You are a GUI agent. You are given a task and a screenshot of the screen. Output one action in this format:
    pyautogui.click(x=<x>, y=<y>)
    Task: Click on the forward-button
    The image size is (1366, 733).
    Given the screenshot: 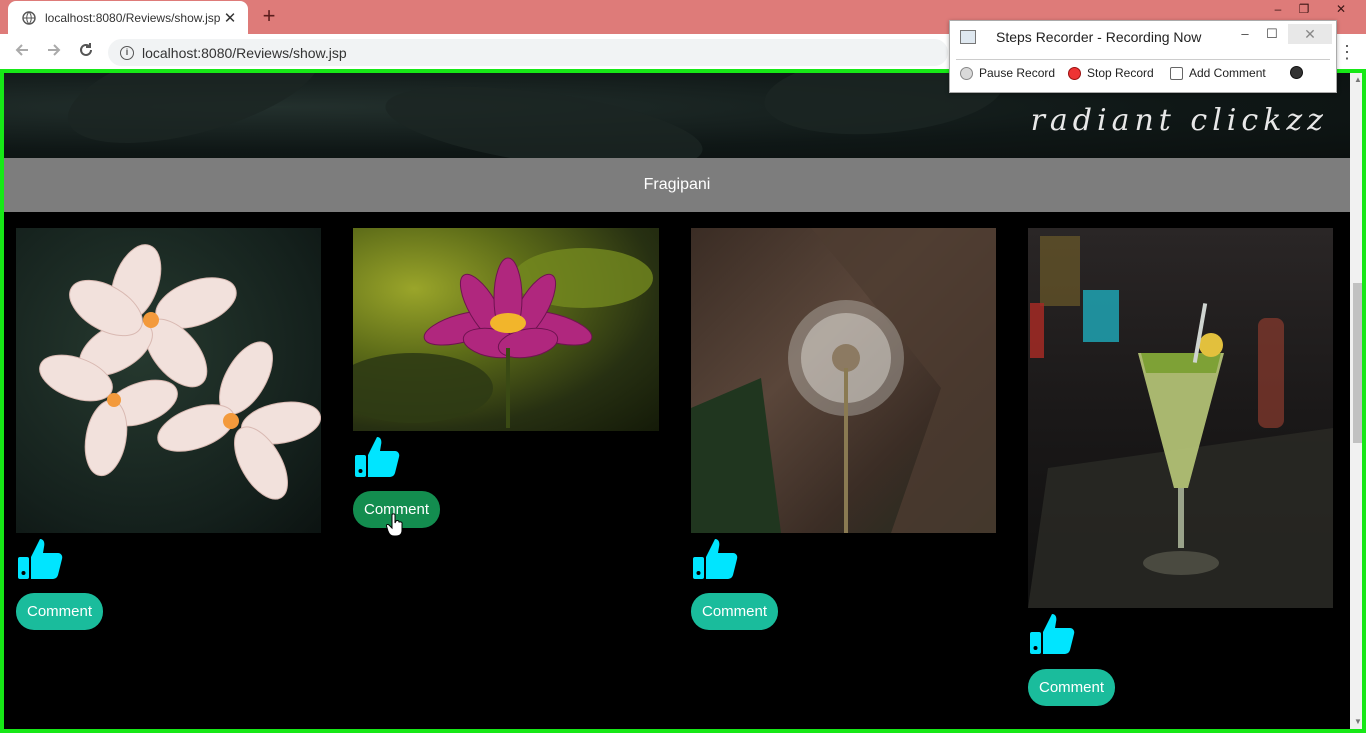 What is the action you would take?
    pyautogui.click(x=54, y=52)
    